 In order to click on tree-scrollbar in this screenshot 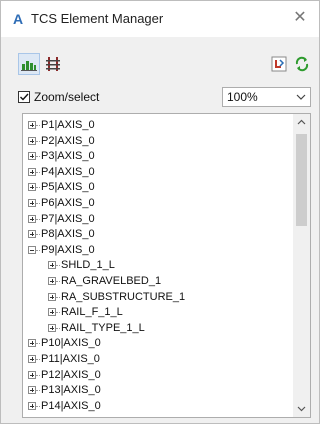, I will do `click(301, 265)`.